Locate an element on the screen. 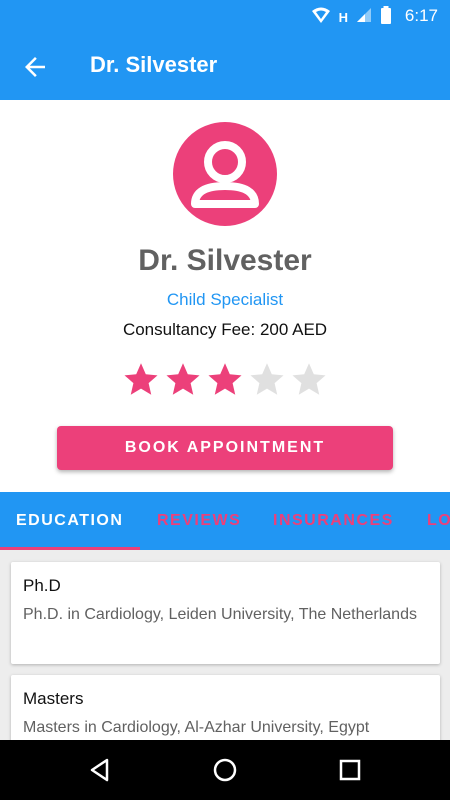 The image size is (450, 800). network-type-icon: H is located at coordinates (343, 17).